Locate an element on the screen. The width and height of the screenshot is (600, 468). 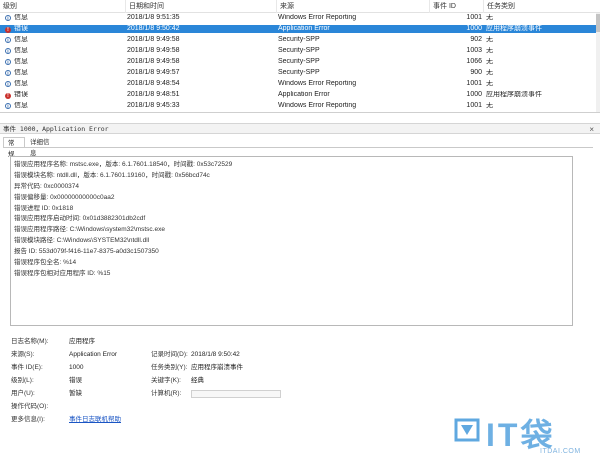
event-description-line: 错误应用程序路径: C:\Windows\system32\mstsc.exe is located at coordinates (89, 230).